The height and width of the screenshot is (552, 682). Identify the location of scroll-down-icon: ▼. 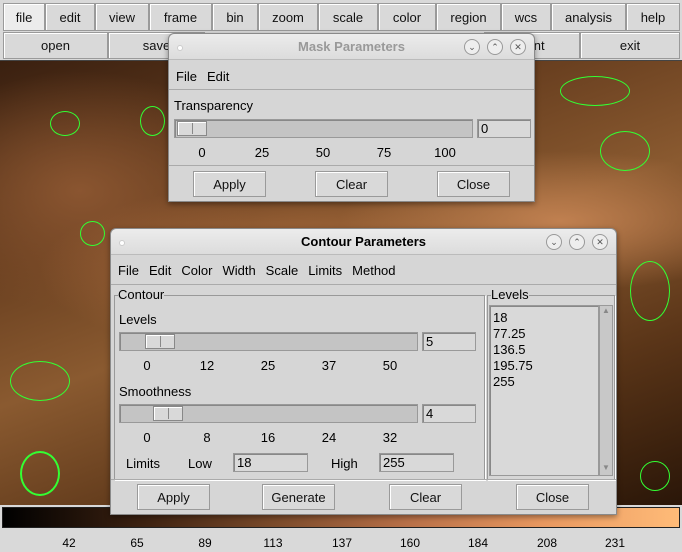
(606, 469).